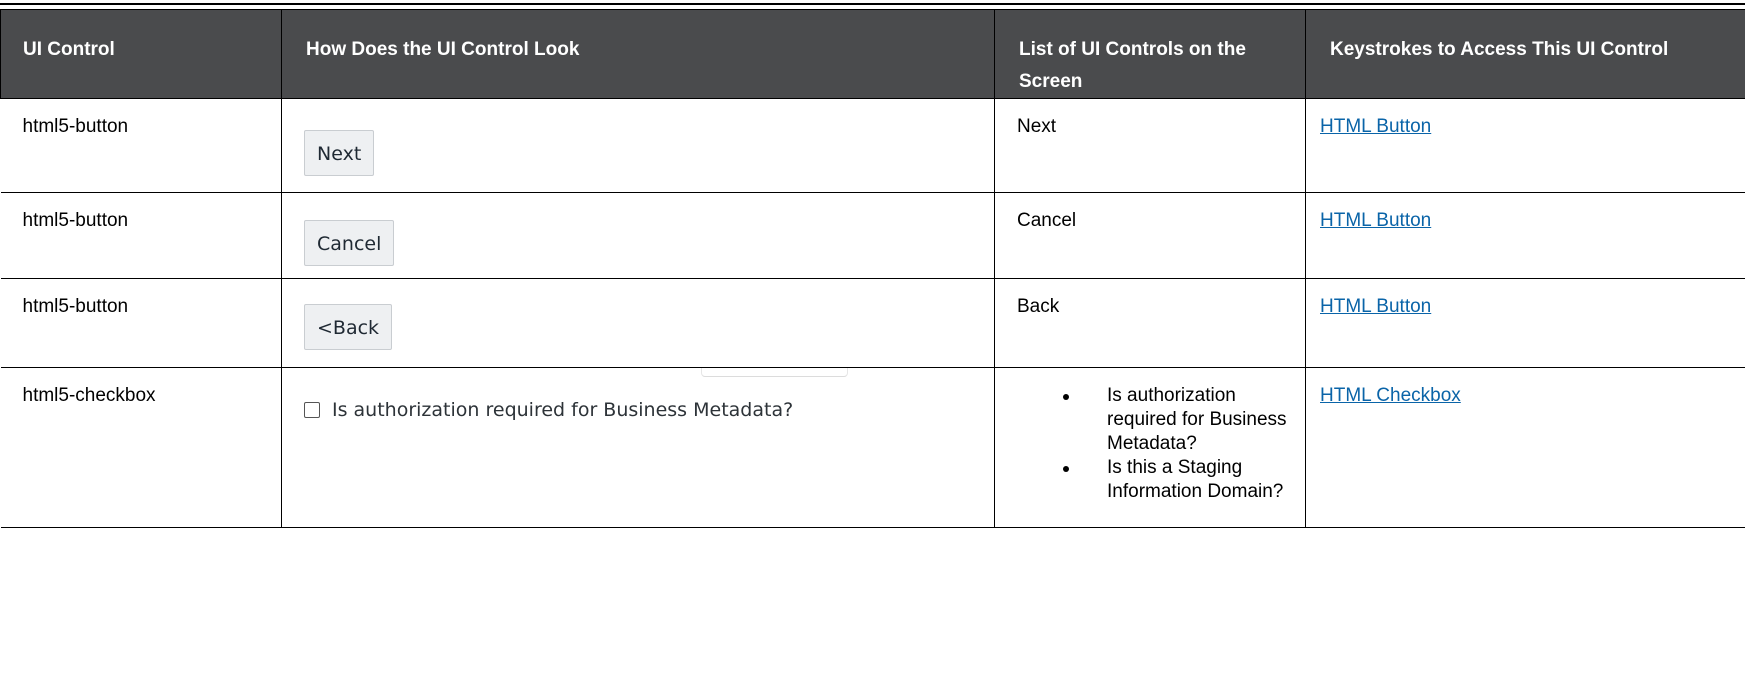 This screenshot has width=1745, height=676. Describe the element at coordinates (1146, 480) in the screenshot. I see `list-item: Is this a Staging Information Domain?` at that location.